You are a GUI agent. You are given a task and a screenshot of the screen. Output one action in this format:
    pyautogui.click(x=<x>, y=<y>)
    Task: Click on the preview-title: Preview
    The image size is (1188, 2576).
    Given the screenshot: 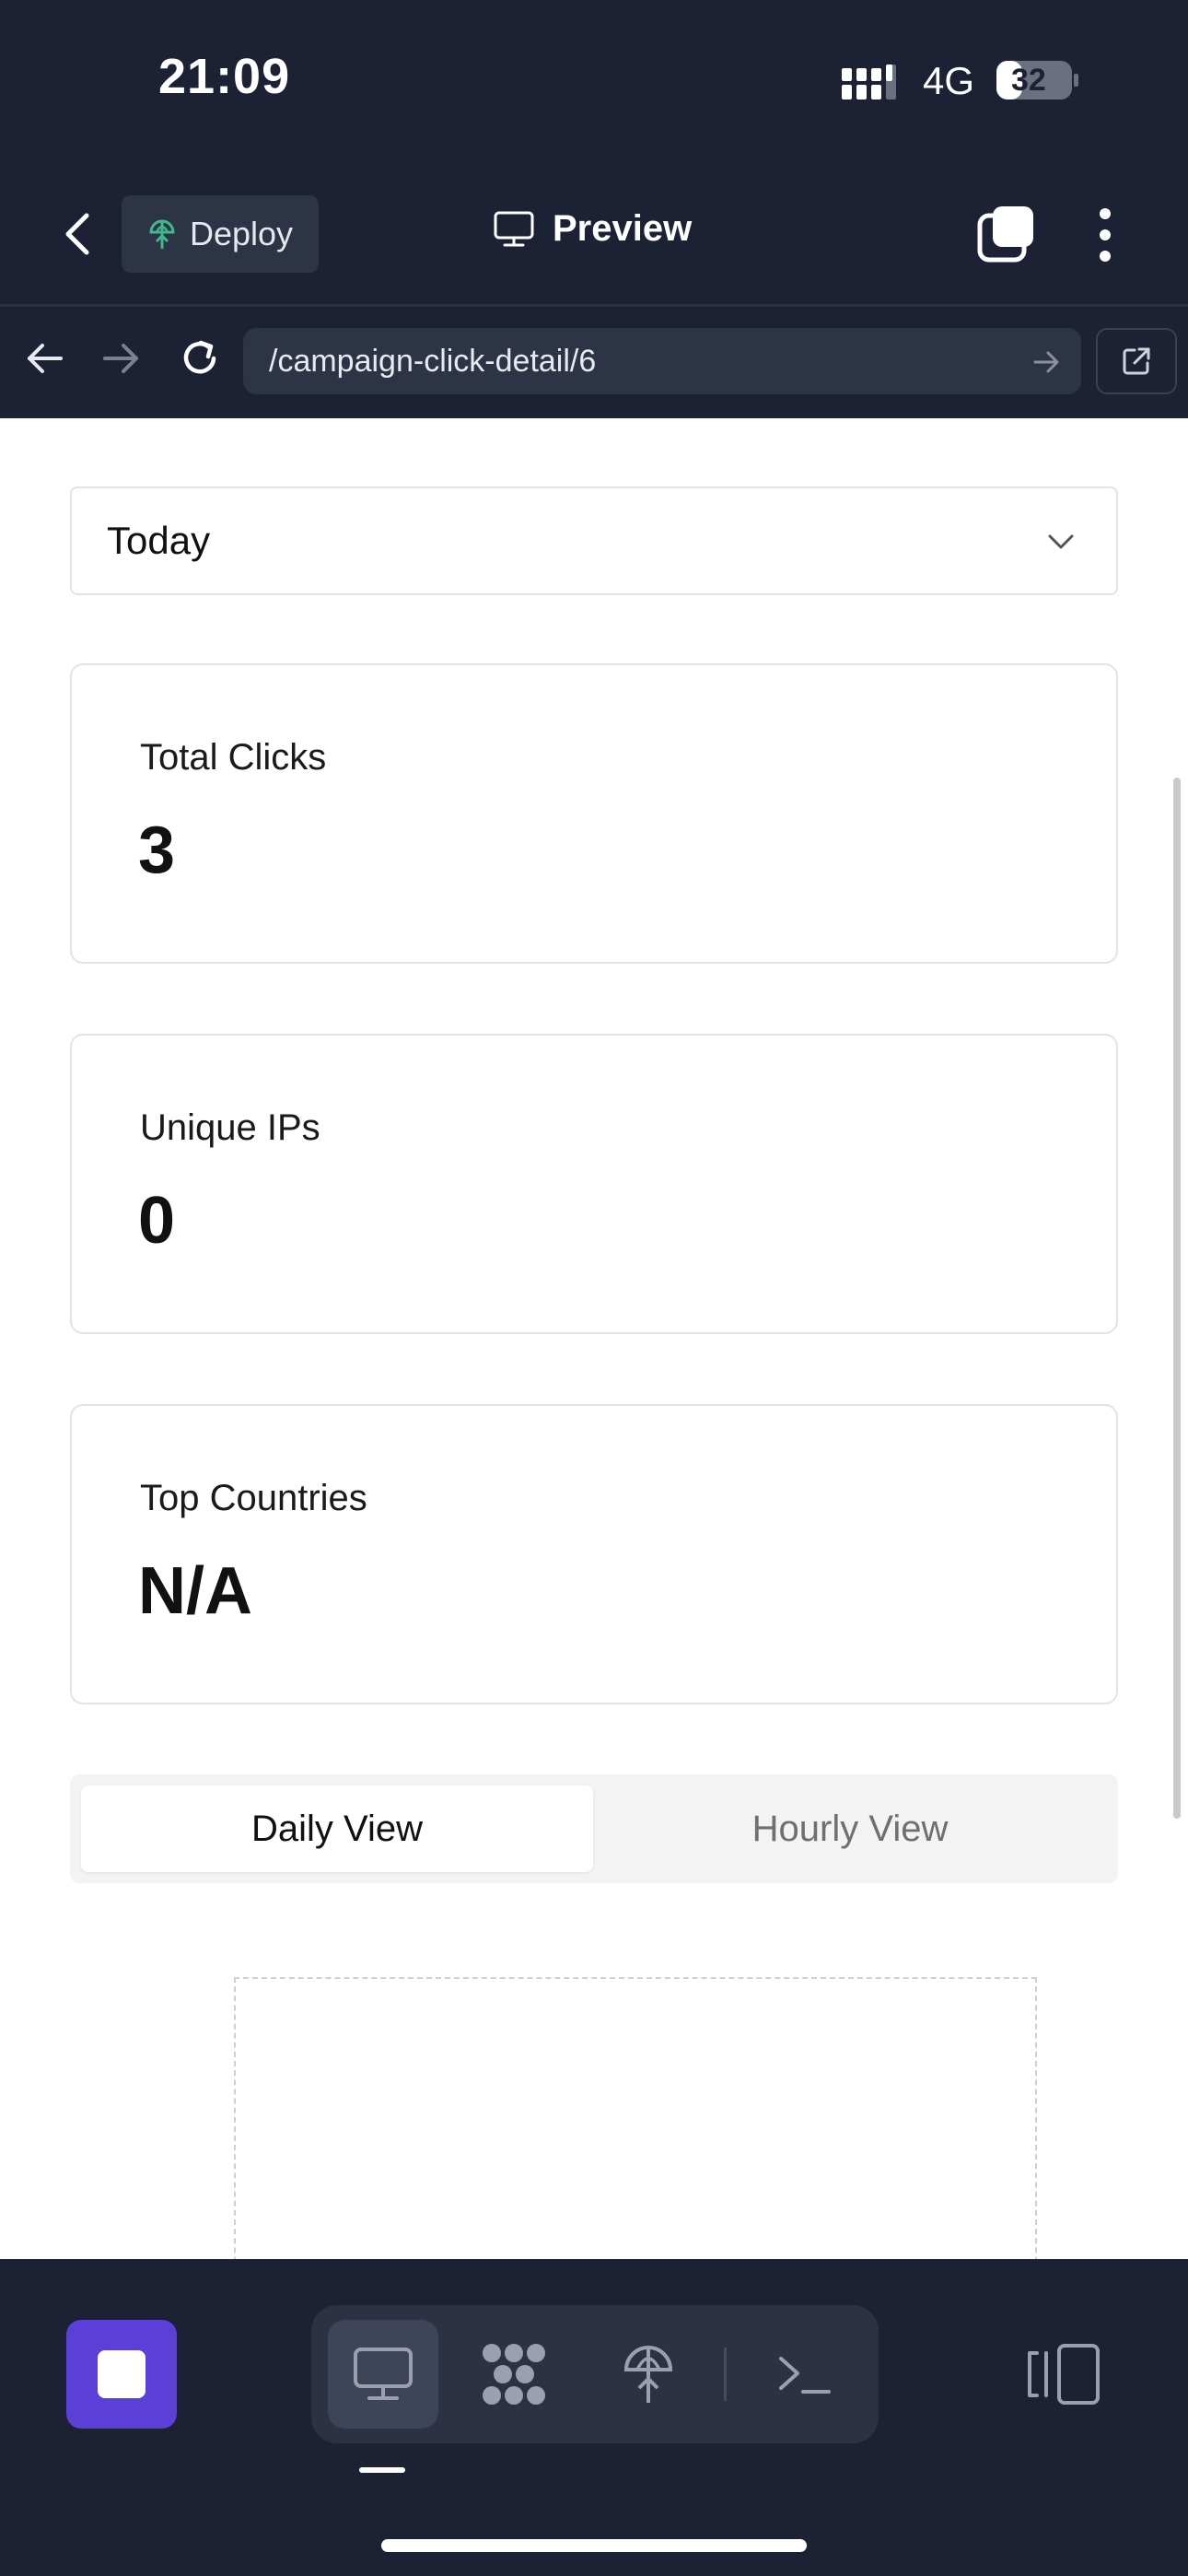 What is the action you would take?
    pyautogui.click(x=593, y=229)
    